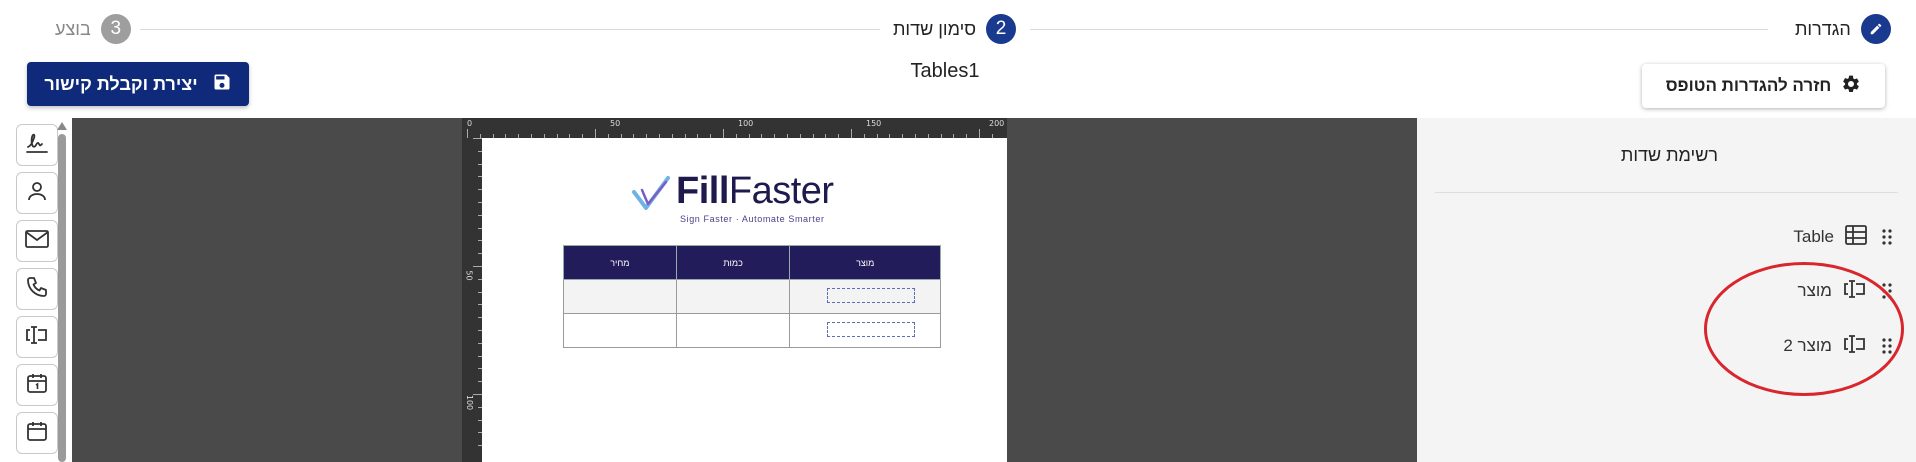 The width and height of the screenshot is (1916, 462). Describe the element at coordinates (62, 298) in the screenshot. I see `scroll-thumb` at that location.